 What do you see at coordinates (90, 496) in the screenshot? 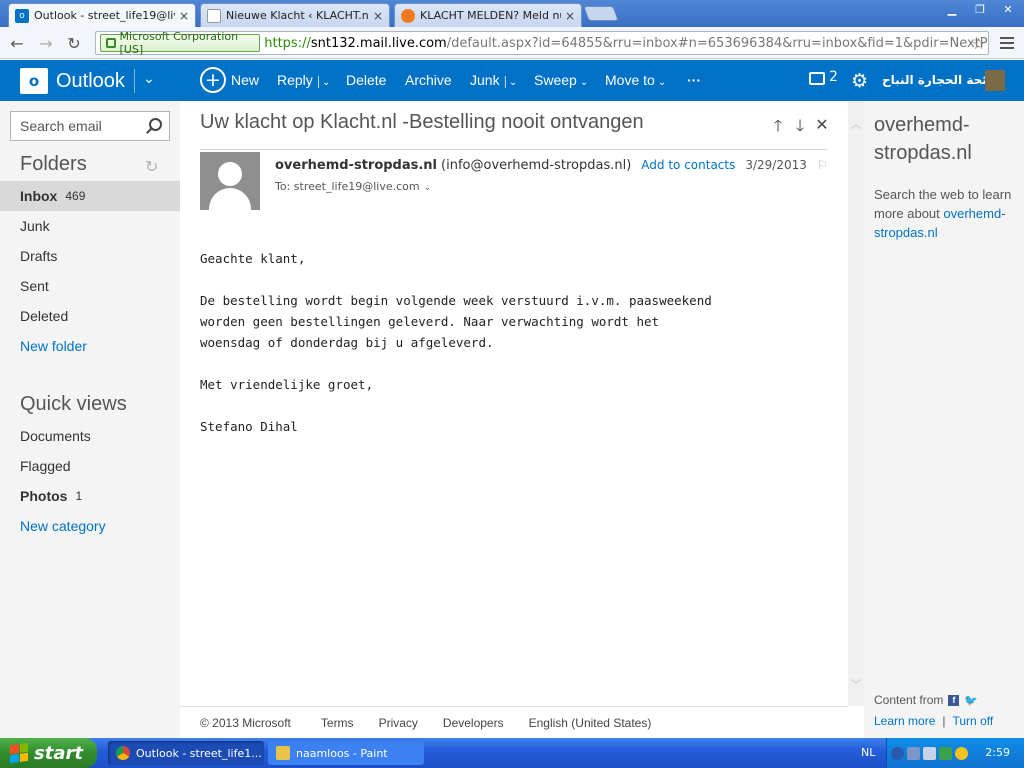
I see `sidebar-item-photos: Photos 1` at bounding box center [90, 496].